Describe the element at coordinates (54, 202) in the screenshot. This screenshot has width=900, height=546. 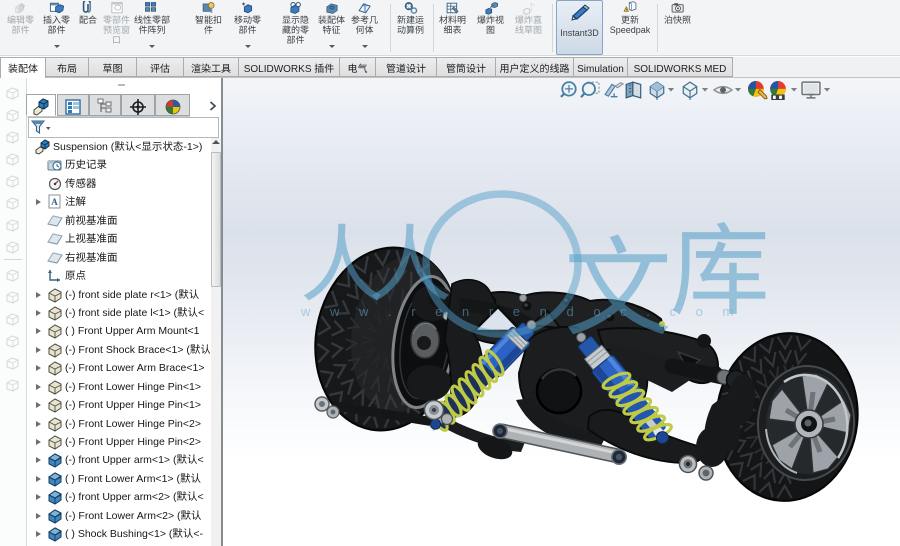
I see `svg-text: A` at that location.